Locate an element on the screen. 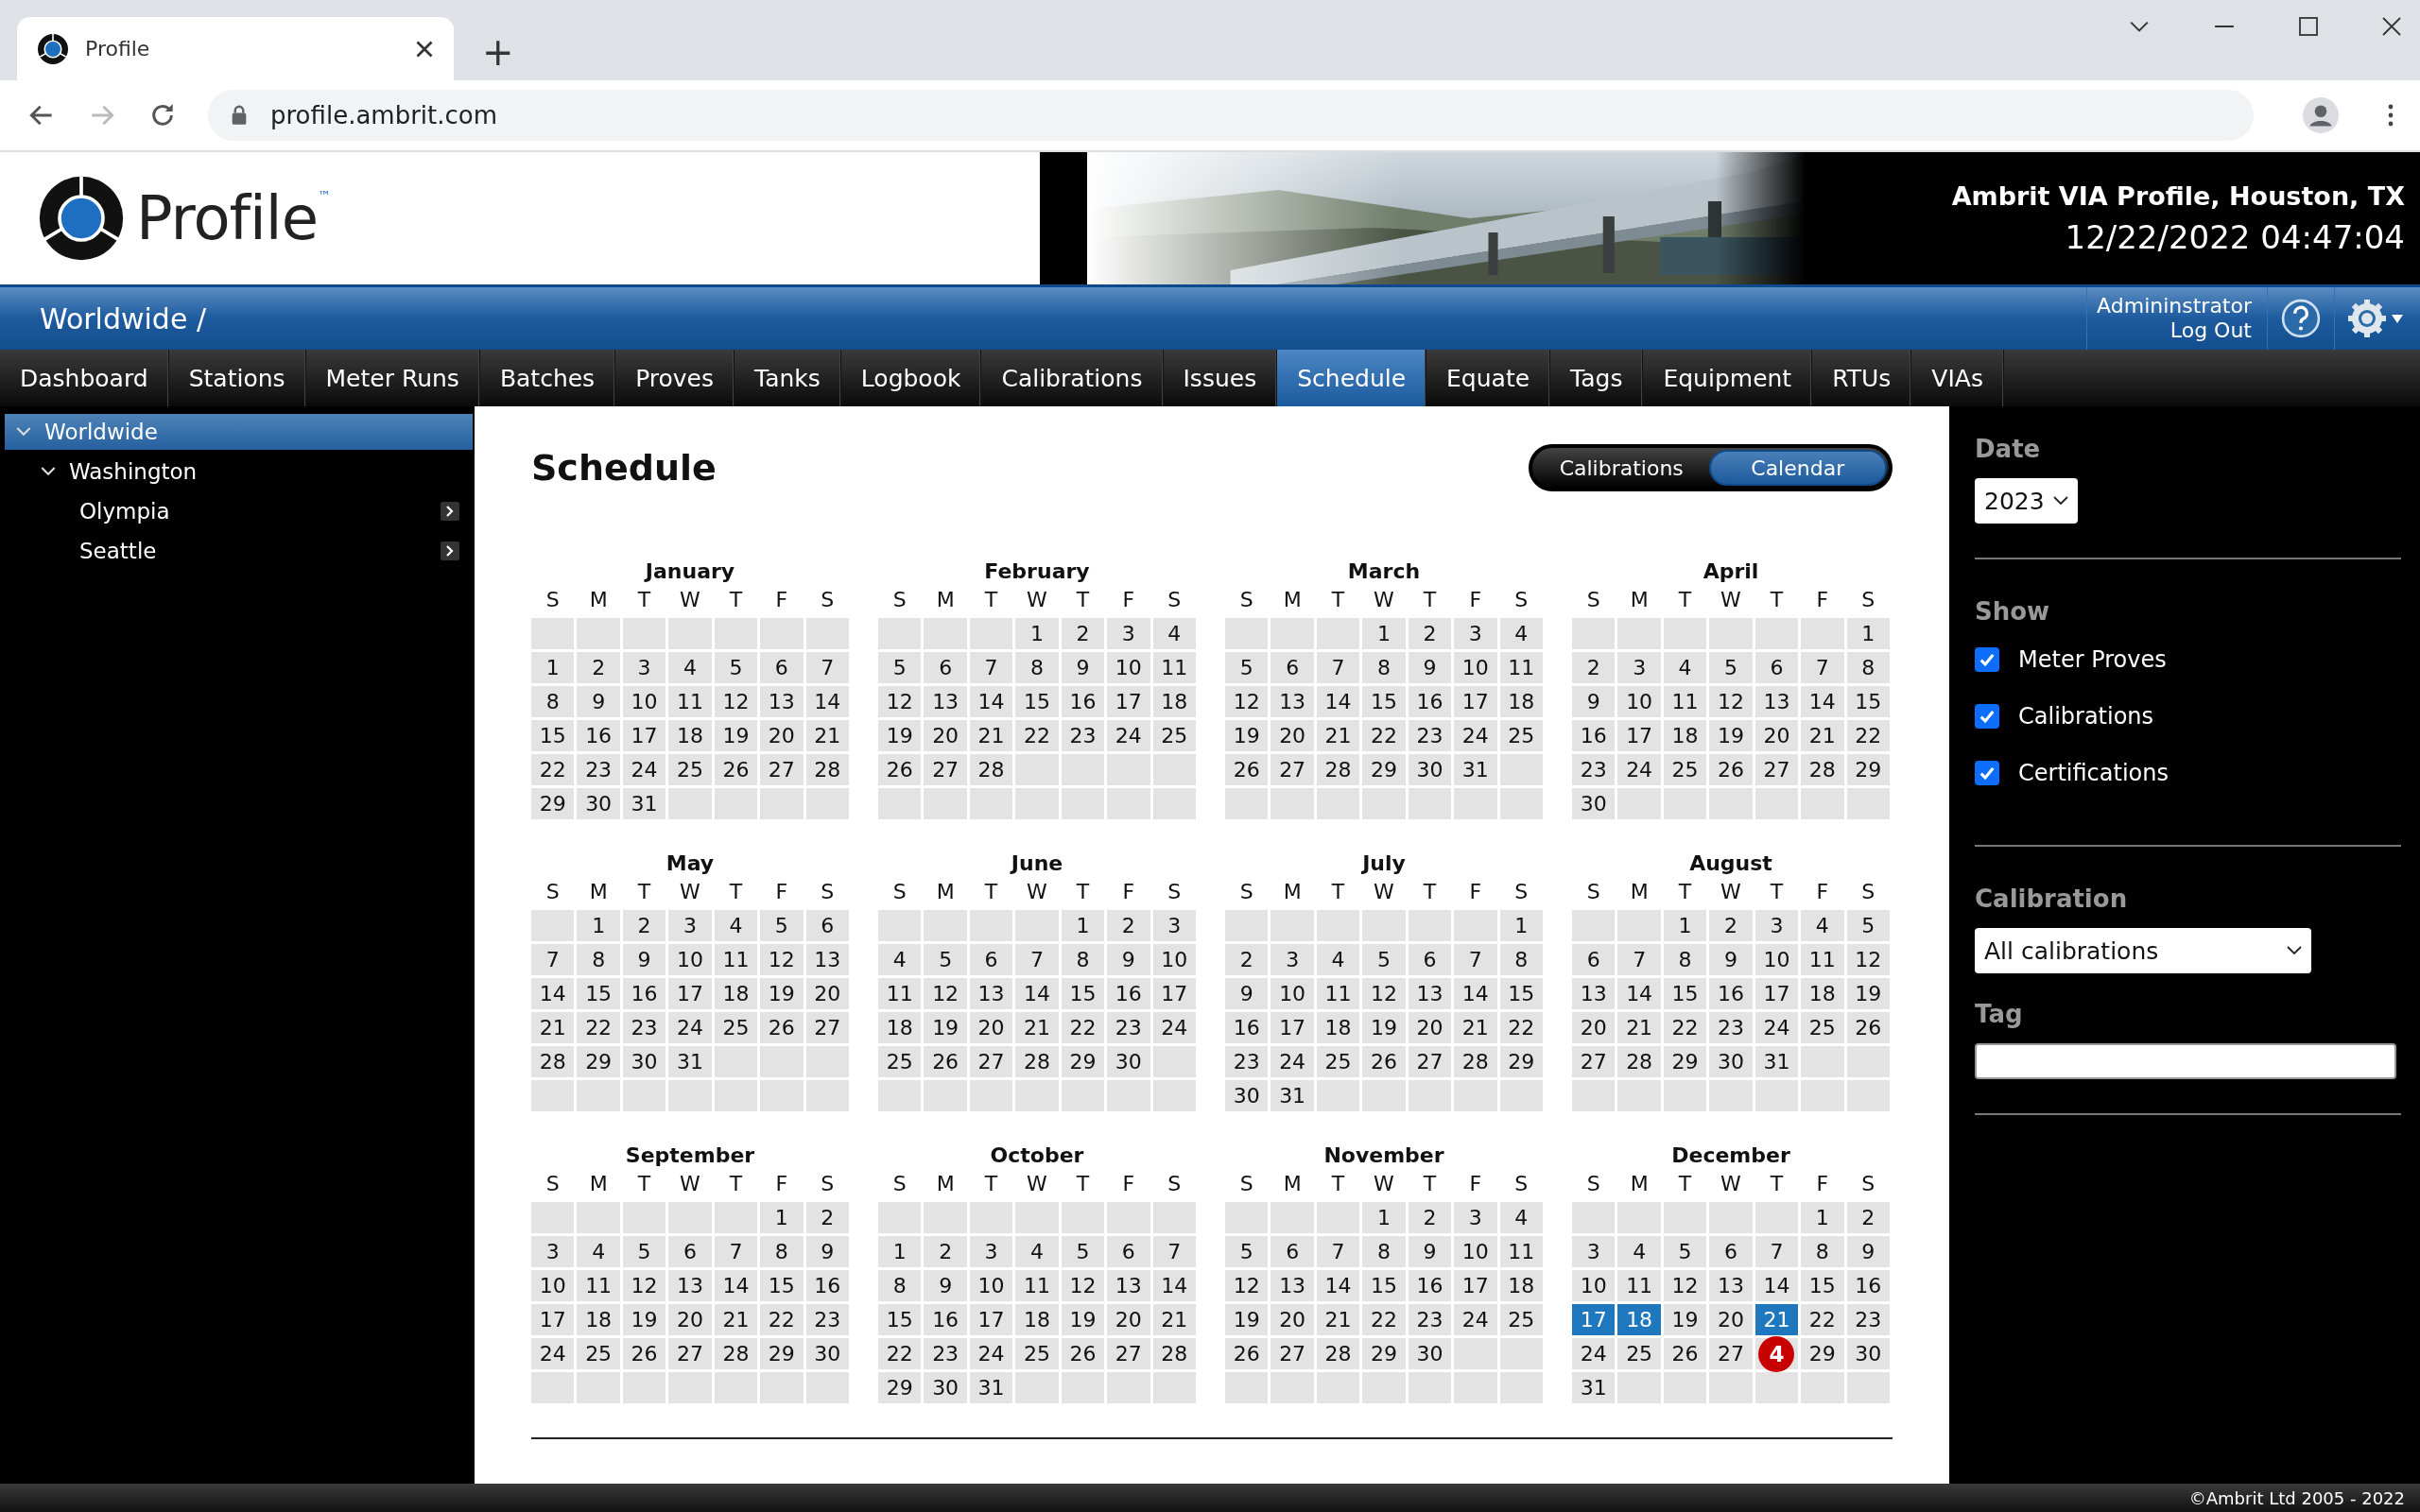  logout-link: Log Out is located at coordinates (2210, 331).